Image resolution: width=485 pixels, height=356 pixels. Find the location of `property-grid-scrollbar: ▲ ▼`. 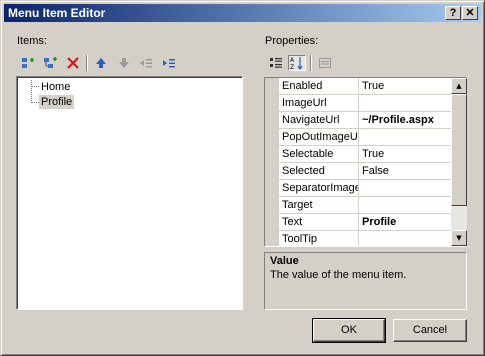

property-grid-scrollbar: ▲ ▼ is located at coordinates (459, 162).